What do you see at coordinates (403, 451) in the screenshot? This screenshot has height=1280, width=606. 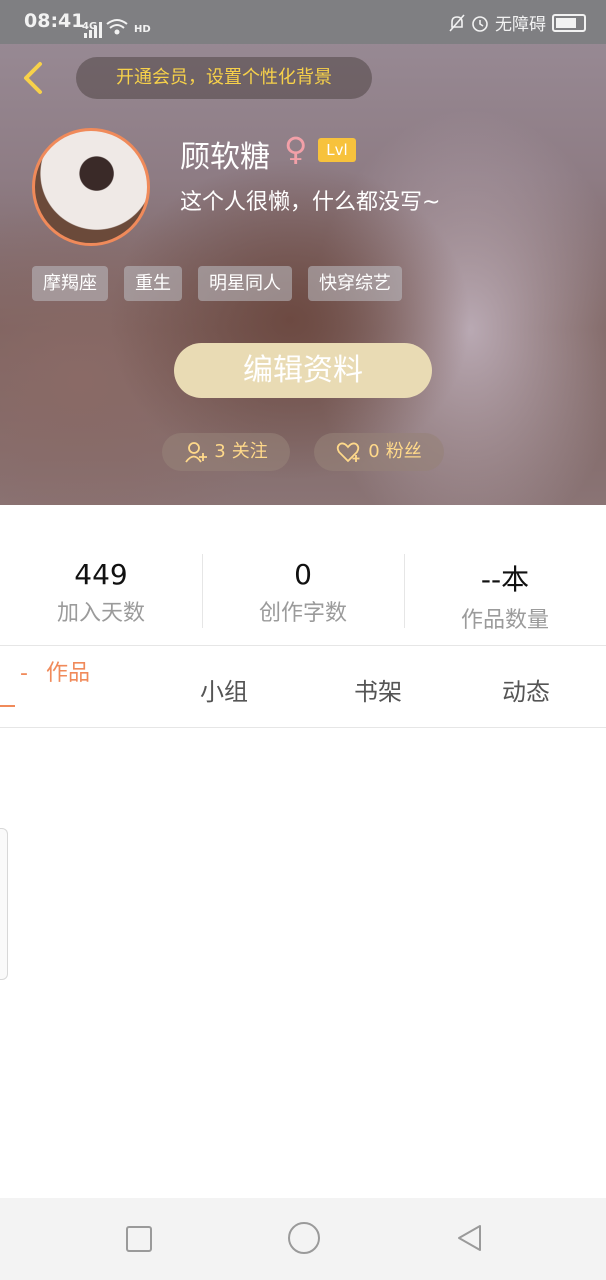 I see `fans-label: 粉丝` at bounding box center [403, 451].